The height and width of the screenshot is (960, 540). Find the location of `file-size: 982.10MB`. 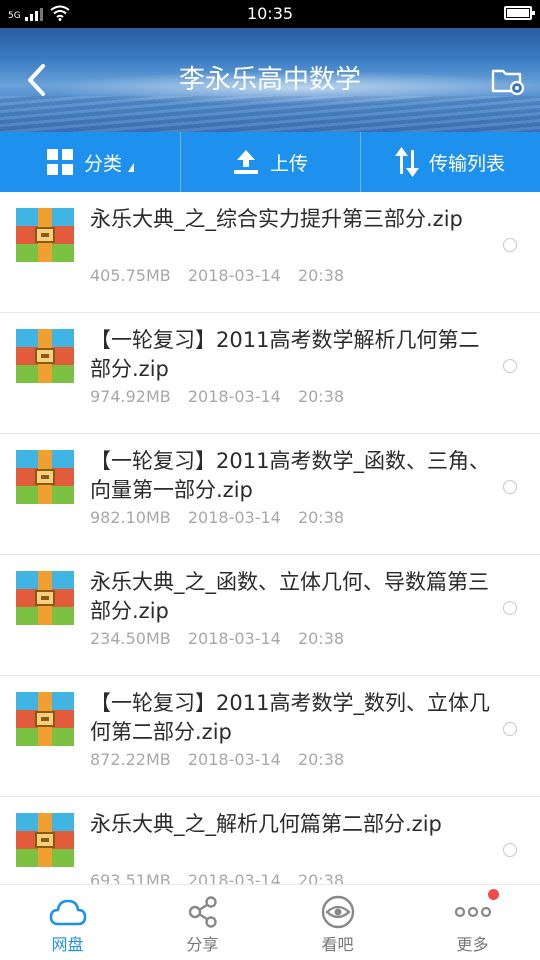

file-size: 982.10MB is located at coordinates (130, 517).